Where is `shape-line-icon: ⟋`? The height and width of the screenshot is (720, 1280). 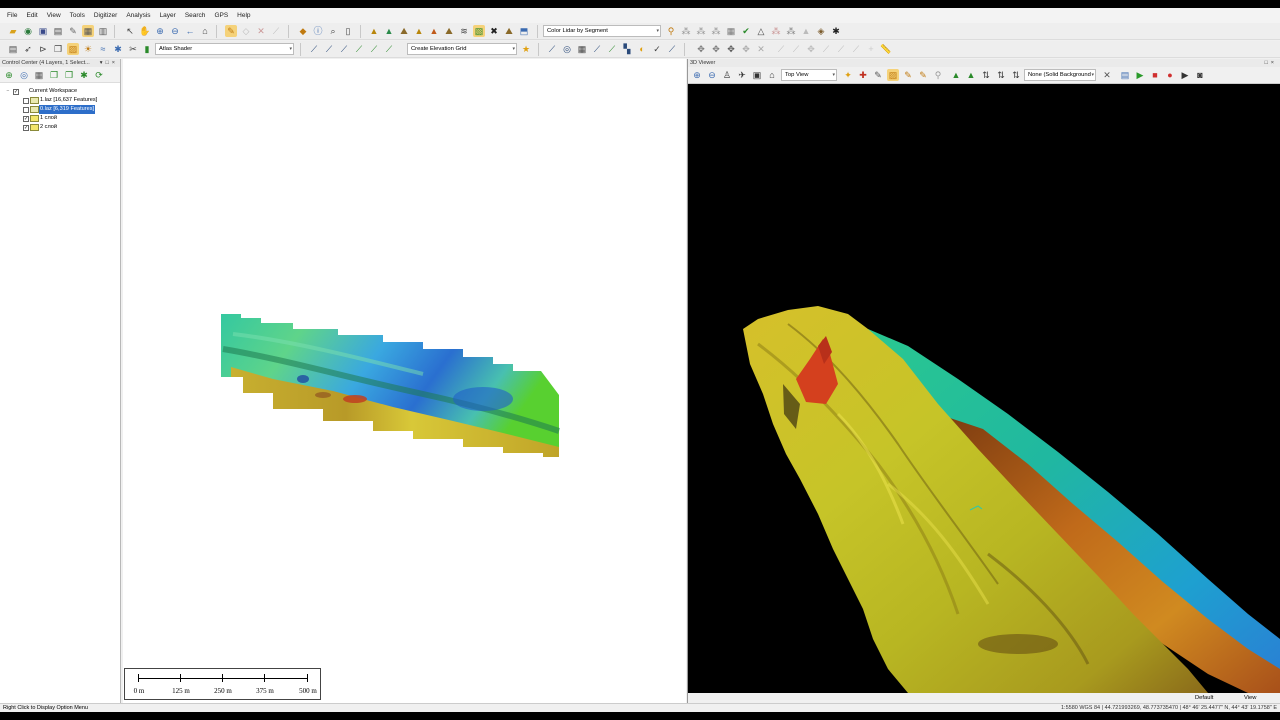
shape-line-icon: ⟋ is located at coordinates (781, 49).